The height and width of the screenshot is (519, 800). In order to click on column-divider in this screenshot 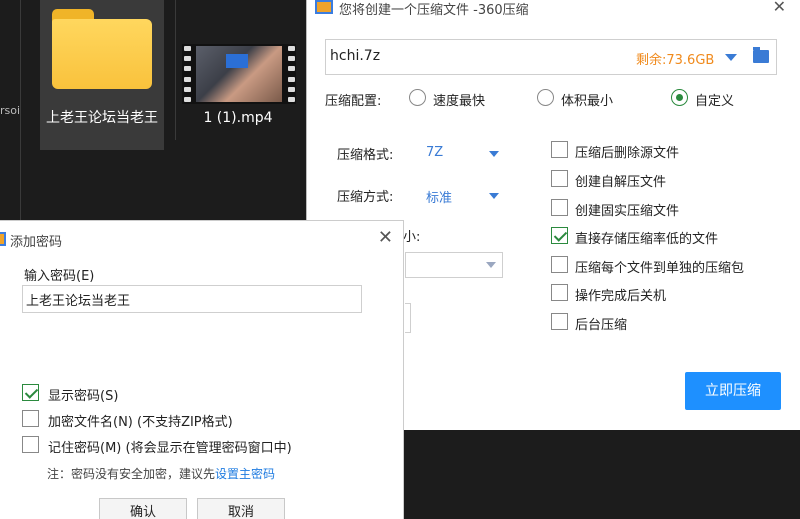, I will do `click(175, 70)`.